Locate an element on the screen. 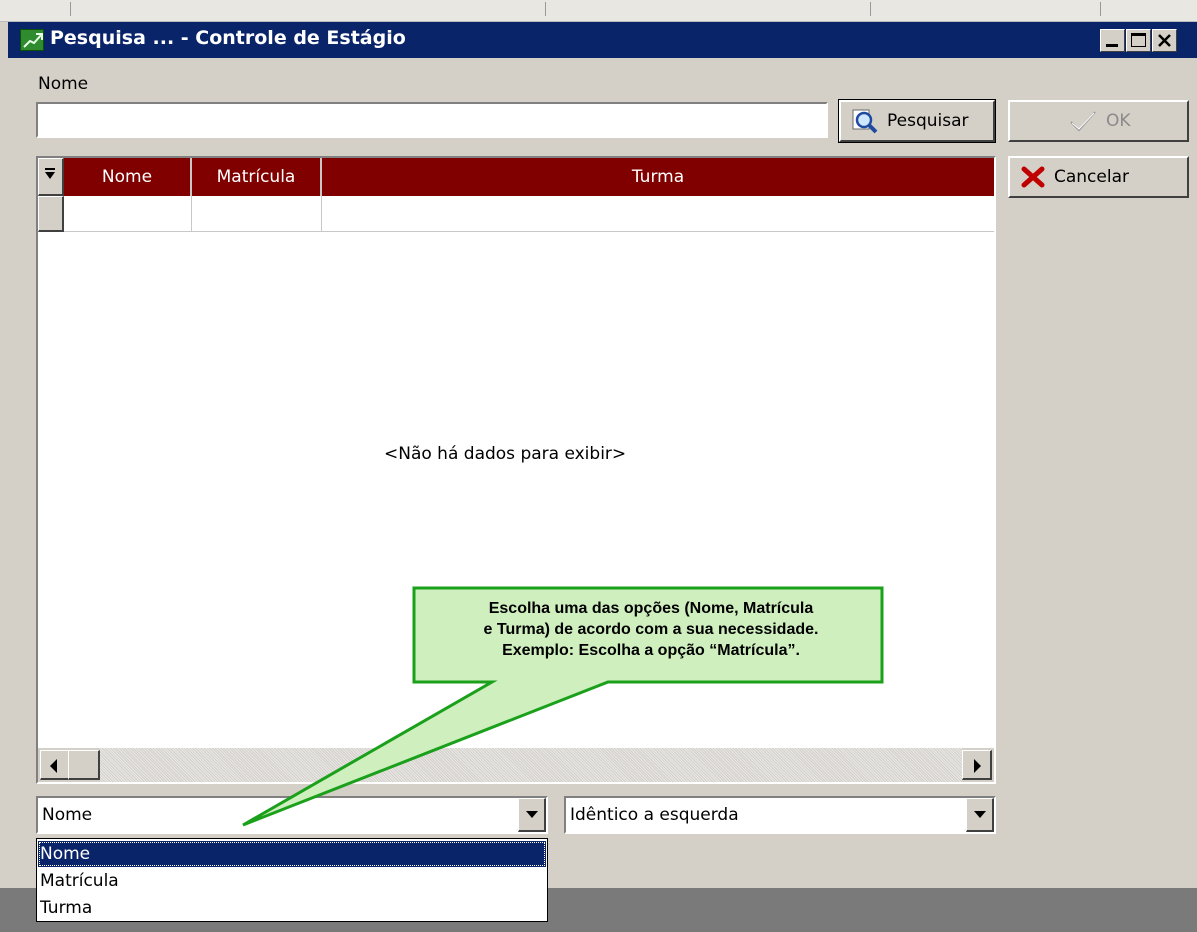 The height and width of the screenshot is (932, 1197). field-options-list: Nome Matrícula Turma is located at coordinates (292, 880).